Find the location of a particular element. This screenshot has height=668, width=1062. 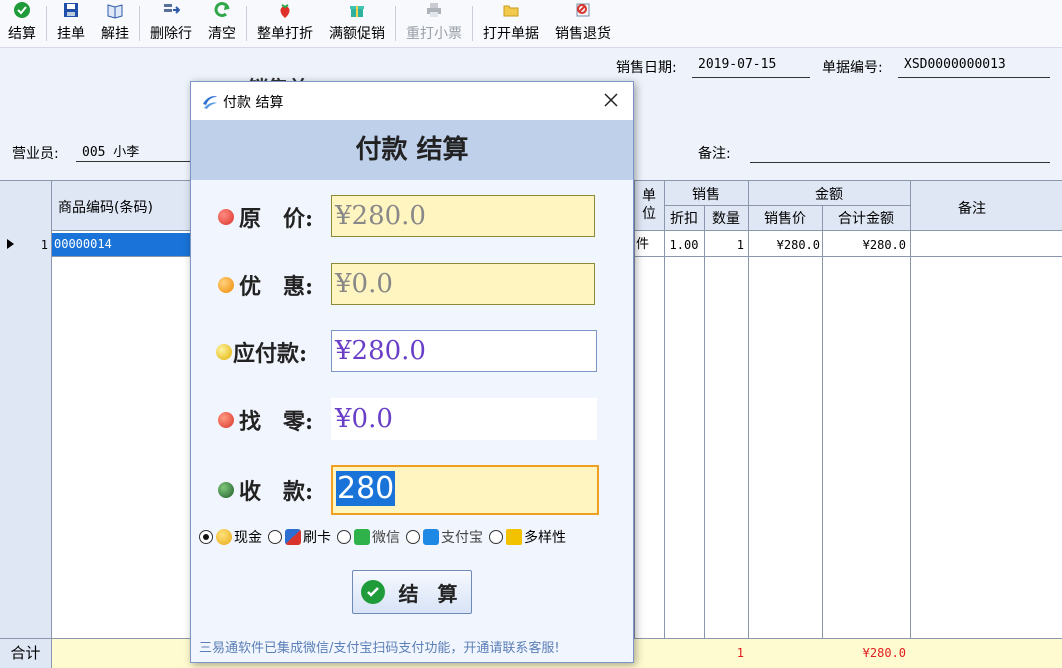

toolbar-label: 重打小票 is located at coordinates (434, 34).